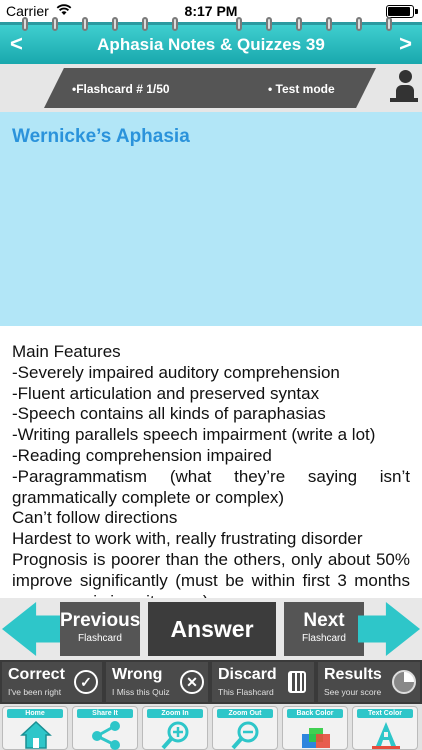 This screenshot has height=750, width=422. I want to click on wrong-button: Wrong I Miss this Quiz ✕, so click(157, 682).